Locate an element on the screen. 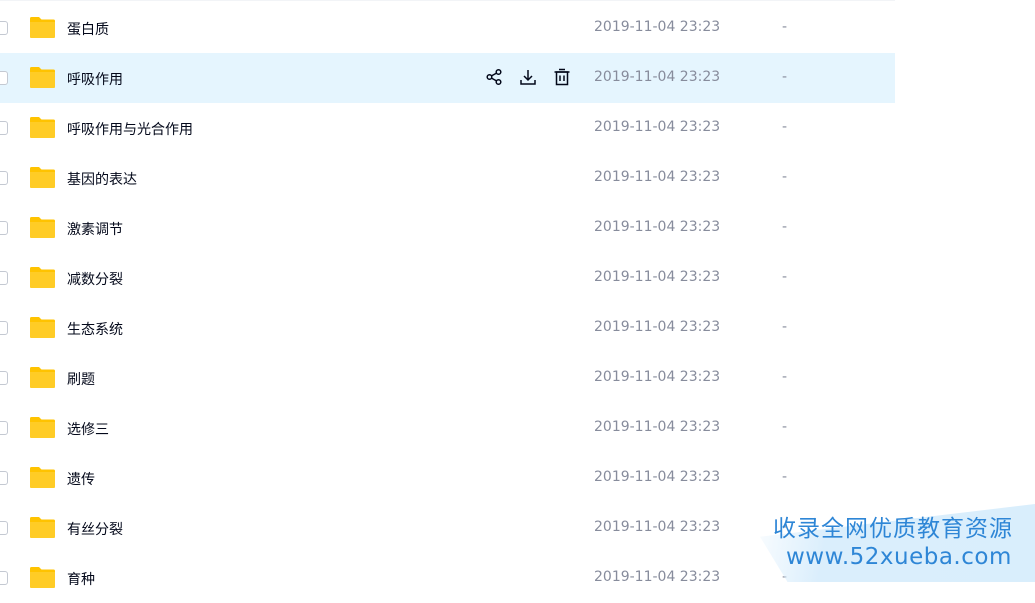 The height and width of the screenshot is (603, 1035). file-row: 选修三 2019-11-04 23:23 - is located at coordinates (447, 428).